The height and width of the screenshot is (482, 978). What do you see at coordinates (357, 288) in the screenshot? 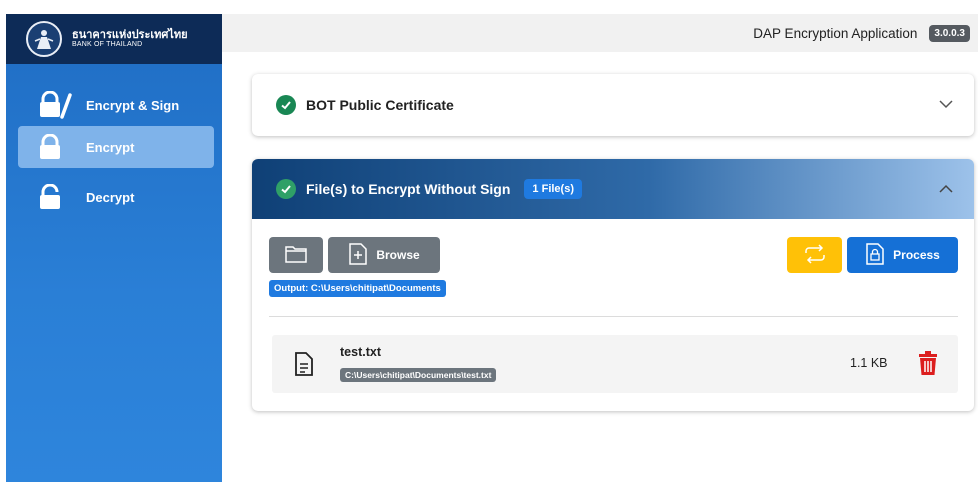
I see `output-path-badge: Output: C:\Users\chitipat\Documents` at bounding box center [357, 288].